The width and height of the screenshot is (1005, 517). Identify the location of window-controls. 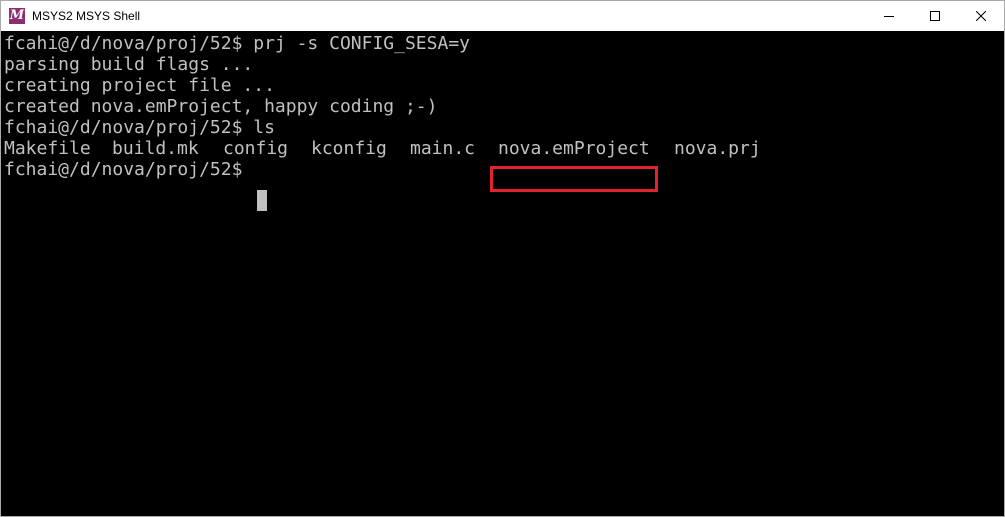
(935, 16).